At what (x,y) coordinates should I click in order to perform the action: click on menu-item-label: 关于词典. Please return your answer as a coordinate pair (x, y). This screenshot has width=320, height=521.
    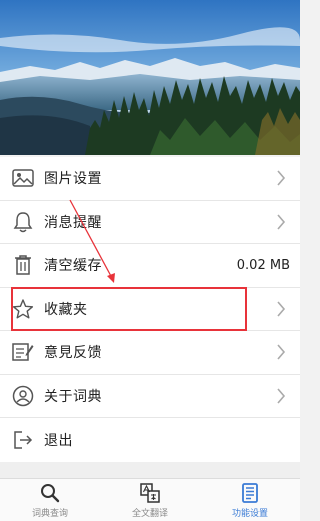
    Looking at the image, I should click on (73, 396).